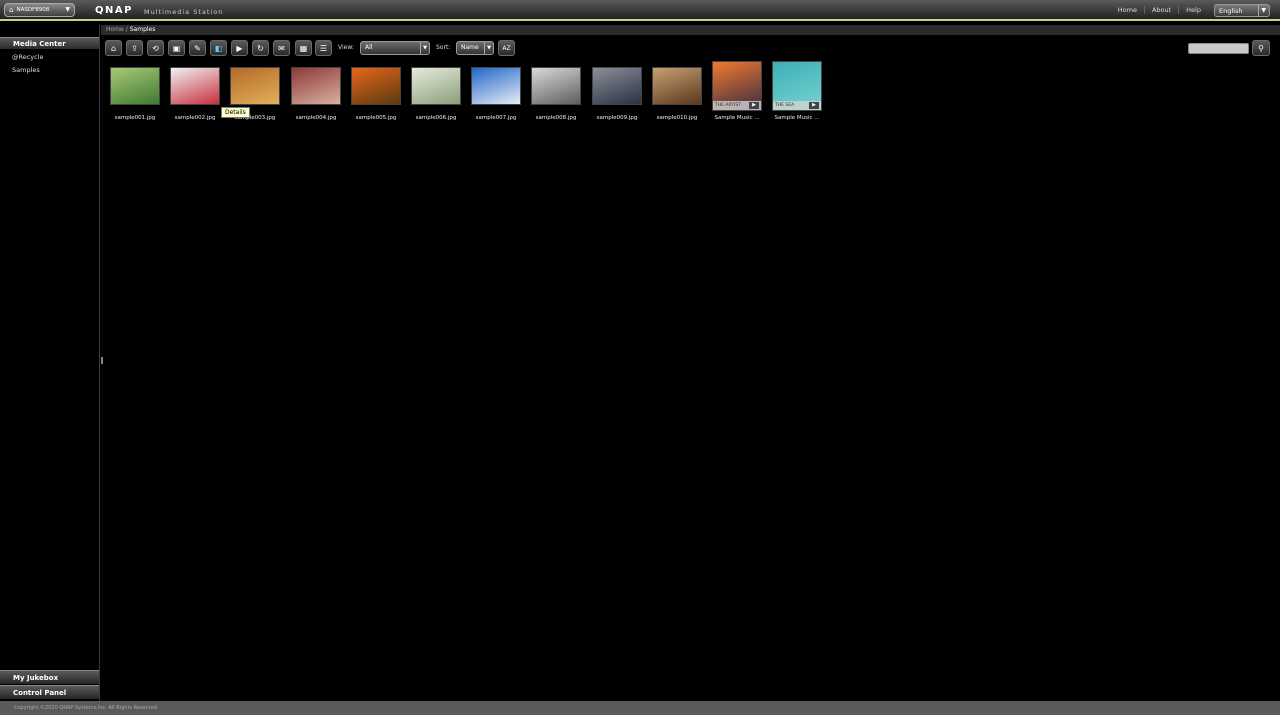  Describe the element at coordinates (1218, 48) in the screenshot. I see `search-input` at that location.